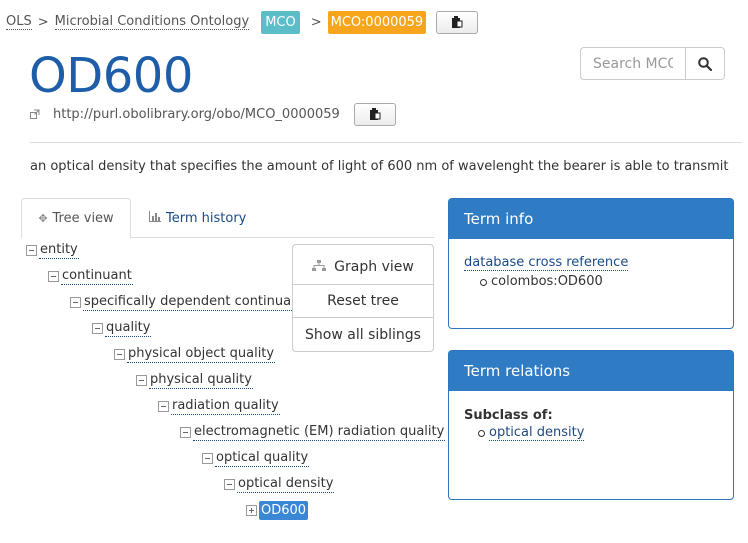 The height and width of the screenshot is (543, 748). I want to click on search-icon, so click(705, 63).